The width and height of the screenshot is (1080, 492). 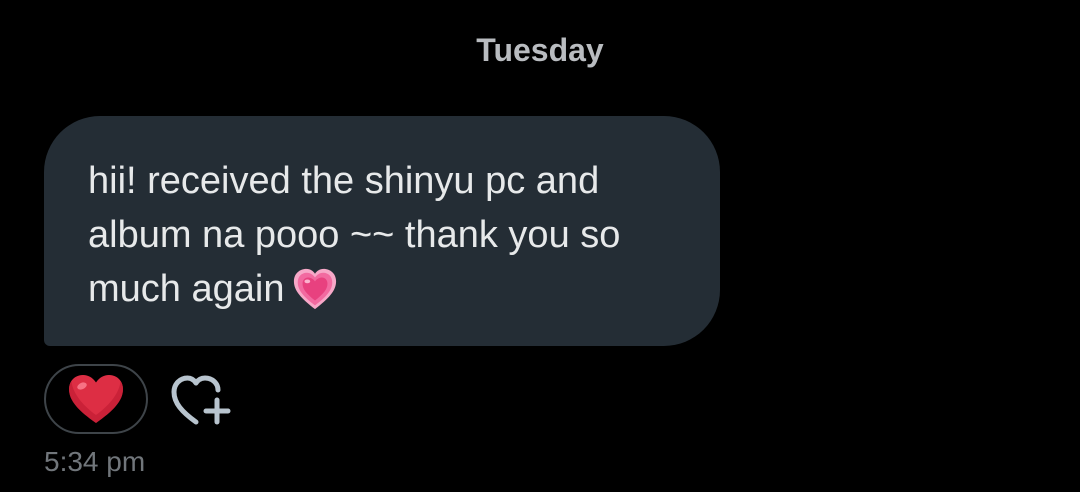 I want to click on message-line-2: album na pooo ~~ thank you so, so click(x=354, y=235).